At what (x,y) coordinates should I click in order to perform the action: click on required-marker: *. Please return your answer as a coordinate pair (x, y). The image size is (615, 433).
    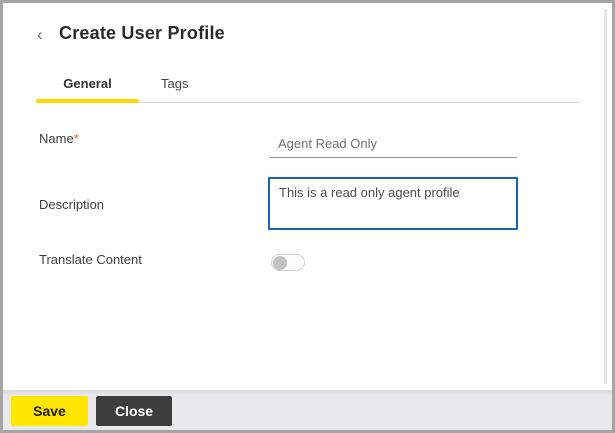
    Looking at the image, I should click on (76, 138).